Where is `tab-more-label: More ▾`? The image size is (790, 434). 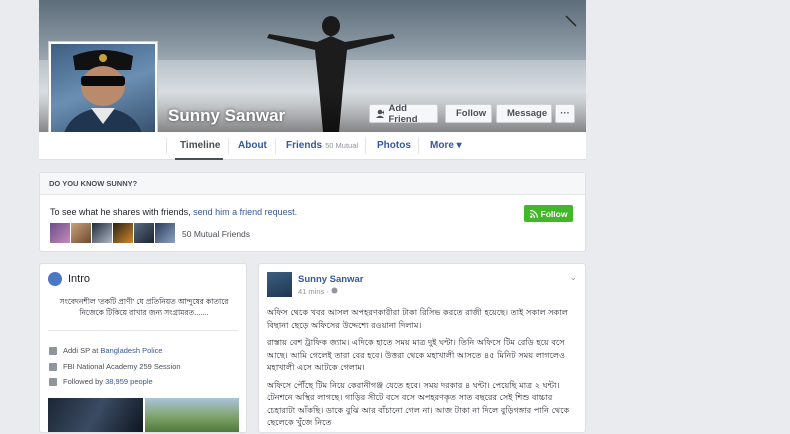
tab-more-label: More ▾ is located at coordinates (446, 145).